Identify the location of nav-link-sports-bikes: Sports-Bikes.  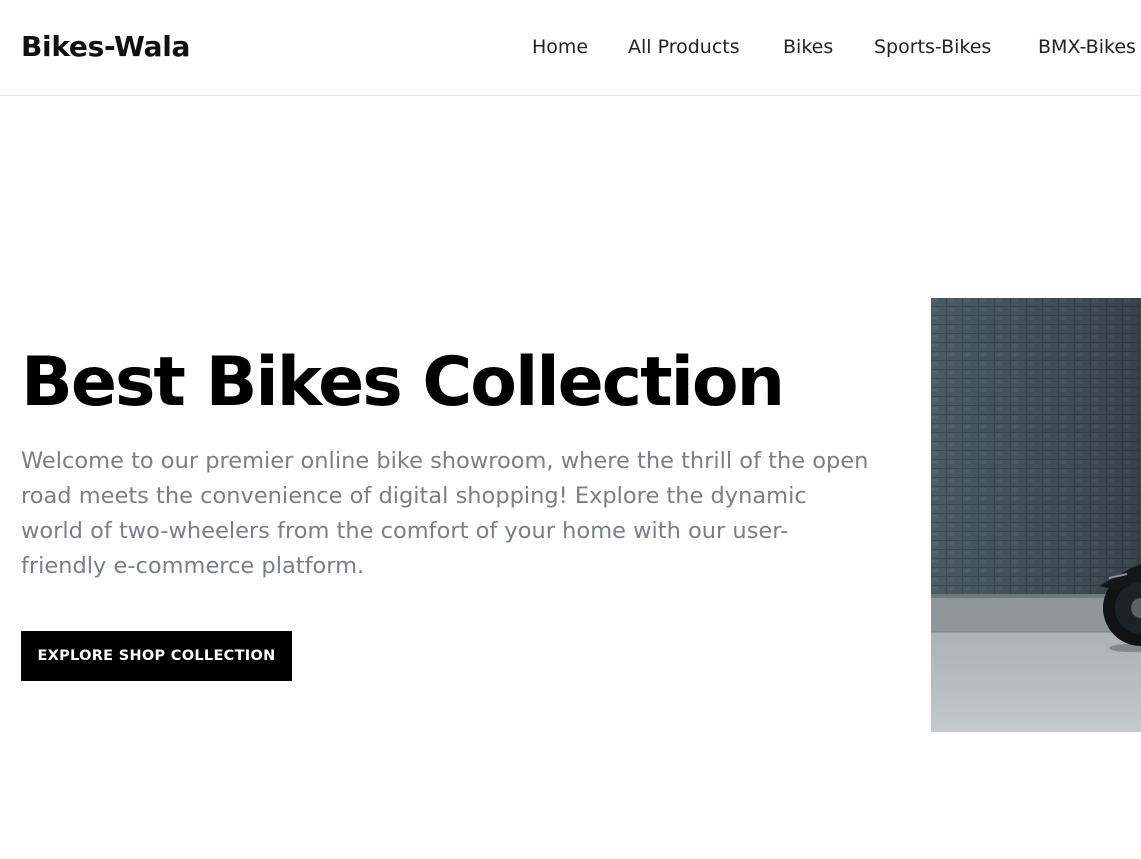
(932, 47).